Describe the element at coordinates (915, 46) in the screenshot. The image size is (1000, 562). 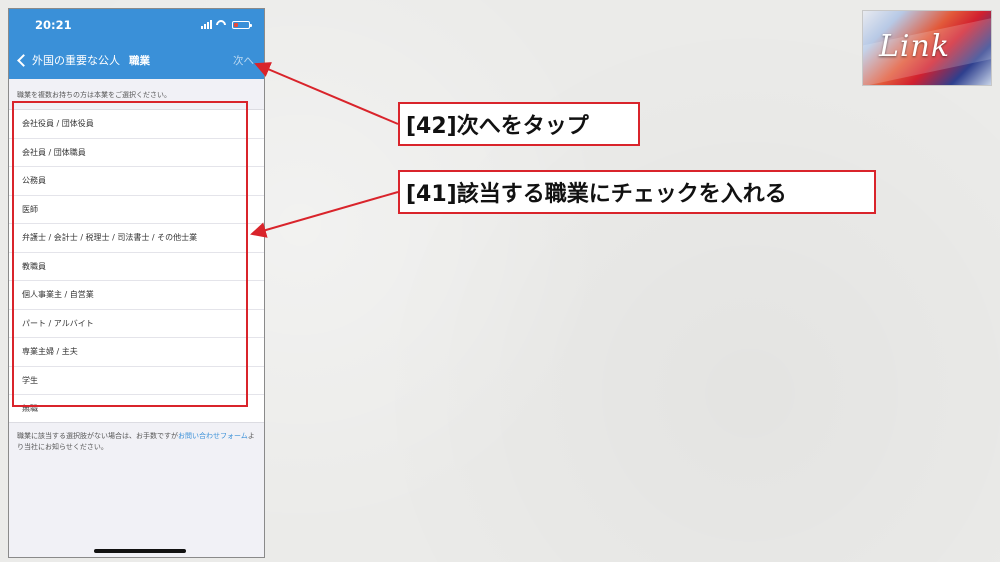
I see `logo-text: Link` at that location.